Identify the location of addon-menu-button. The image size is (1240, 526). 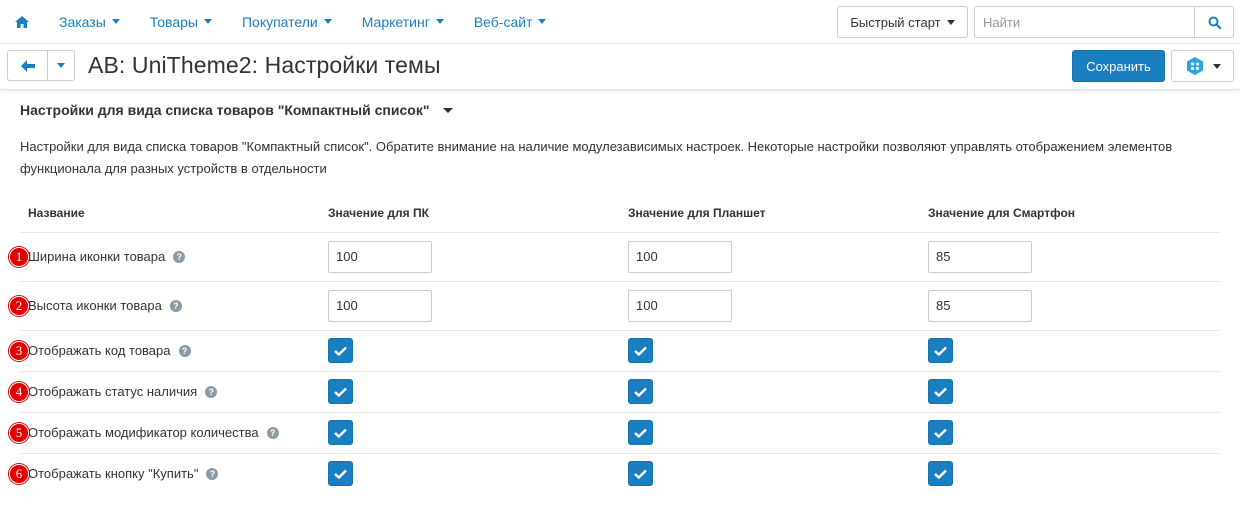
(1202, 66).